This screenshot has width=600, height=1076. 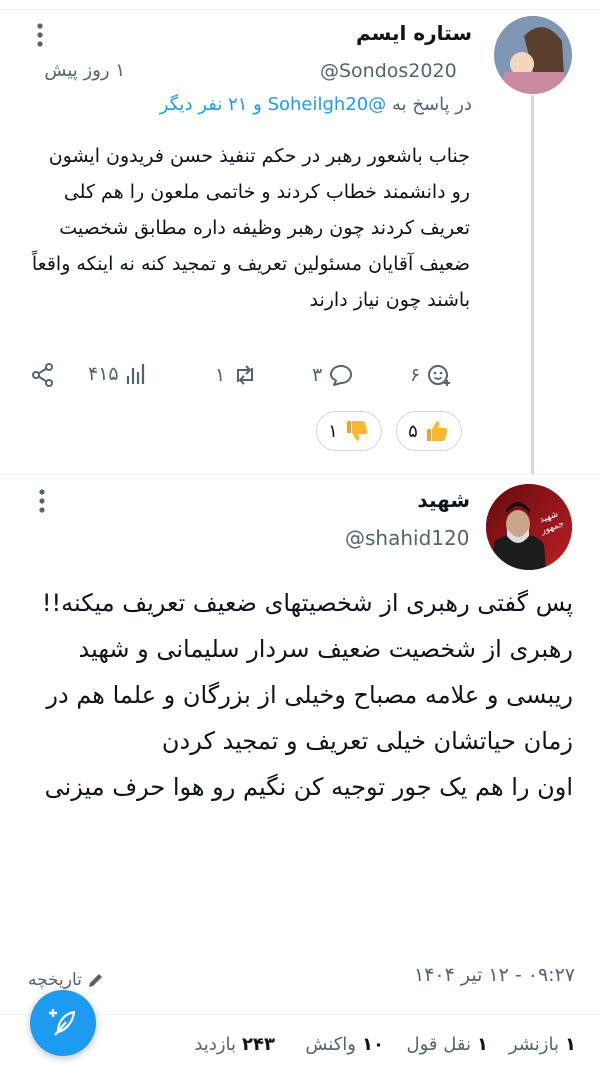 I want to click on thread-line, so click(x=532, y=285).